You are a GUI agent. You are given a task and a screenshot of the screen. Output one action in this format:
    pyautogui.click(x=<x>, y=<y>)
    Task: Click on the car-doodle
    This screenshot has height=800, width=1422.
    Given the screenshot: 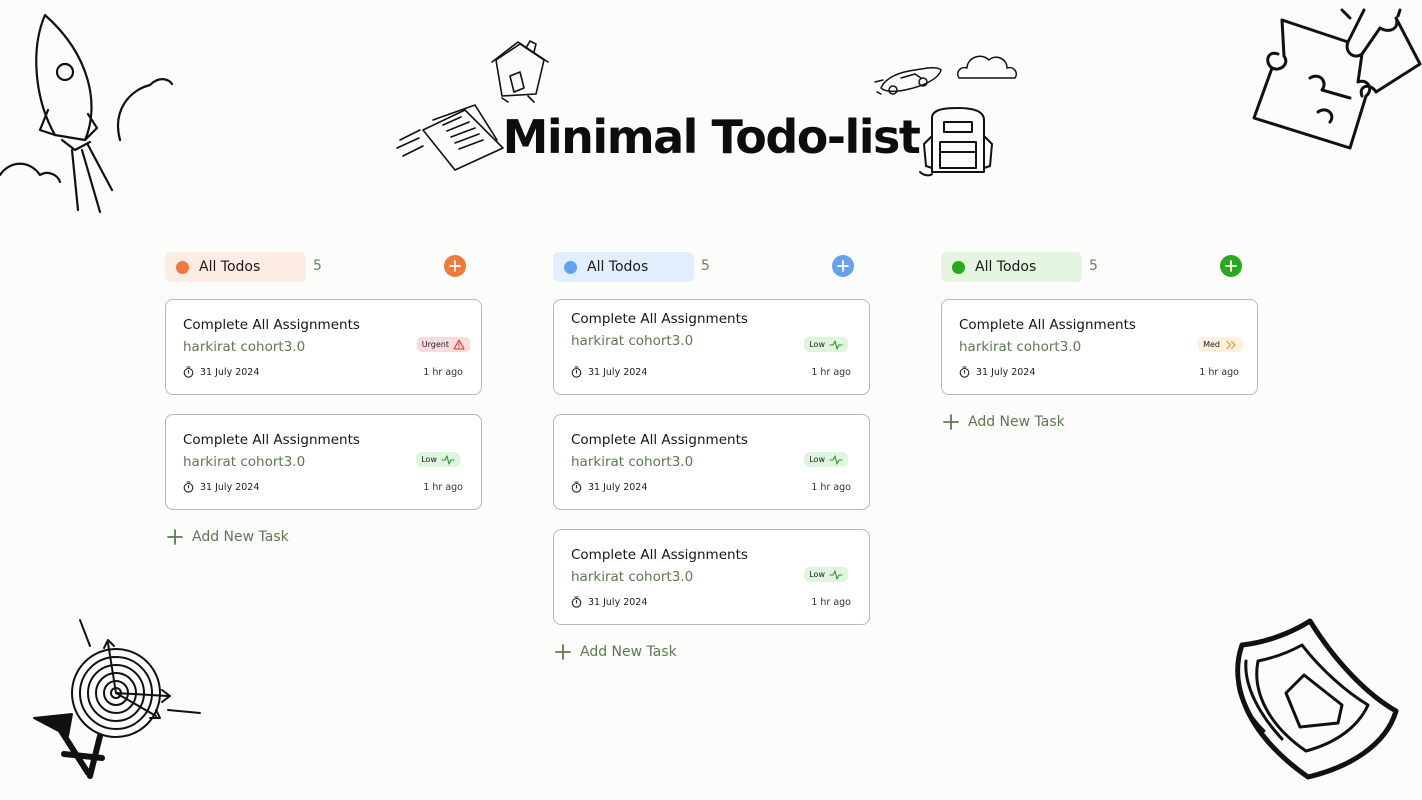 What is the action you would take?
    pyautogui.click(x=909, y=82)
    